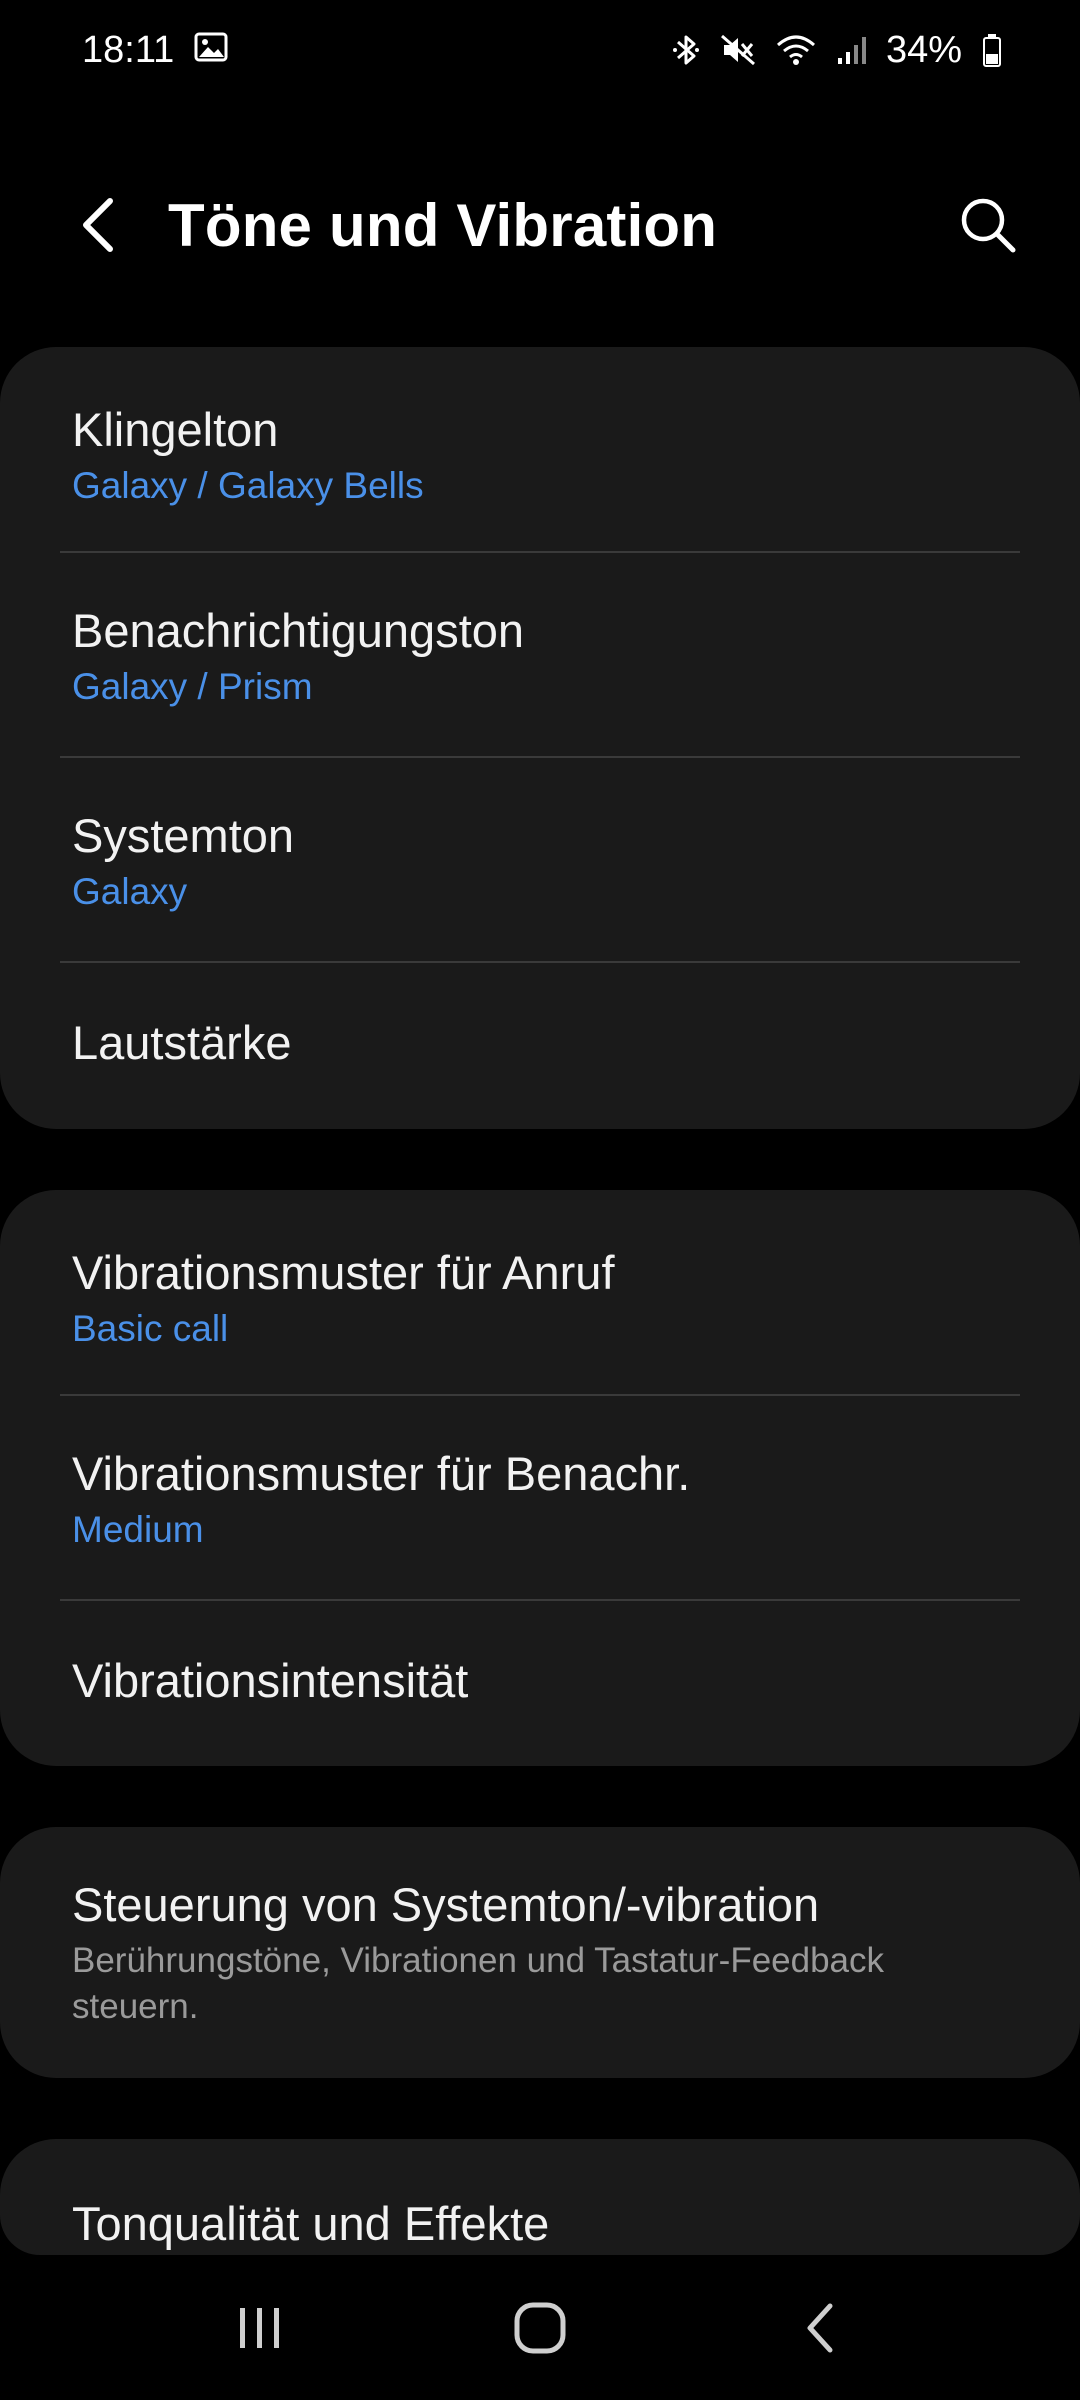 The width and height of the screenshot is (1080, 2400). Describe the element at coordinates (98, 225) in the screenshot. I see `back-arrow-icon` at that location.